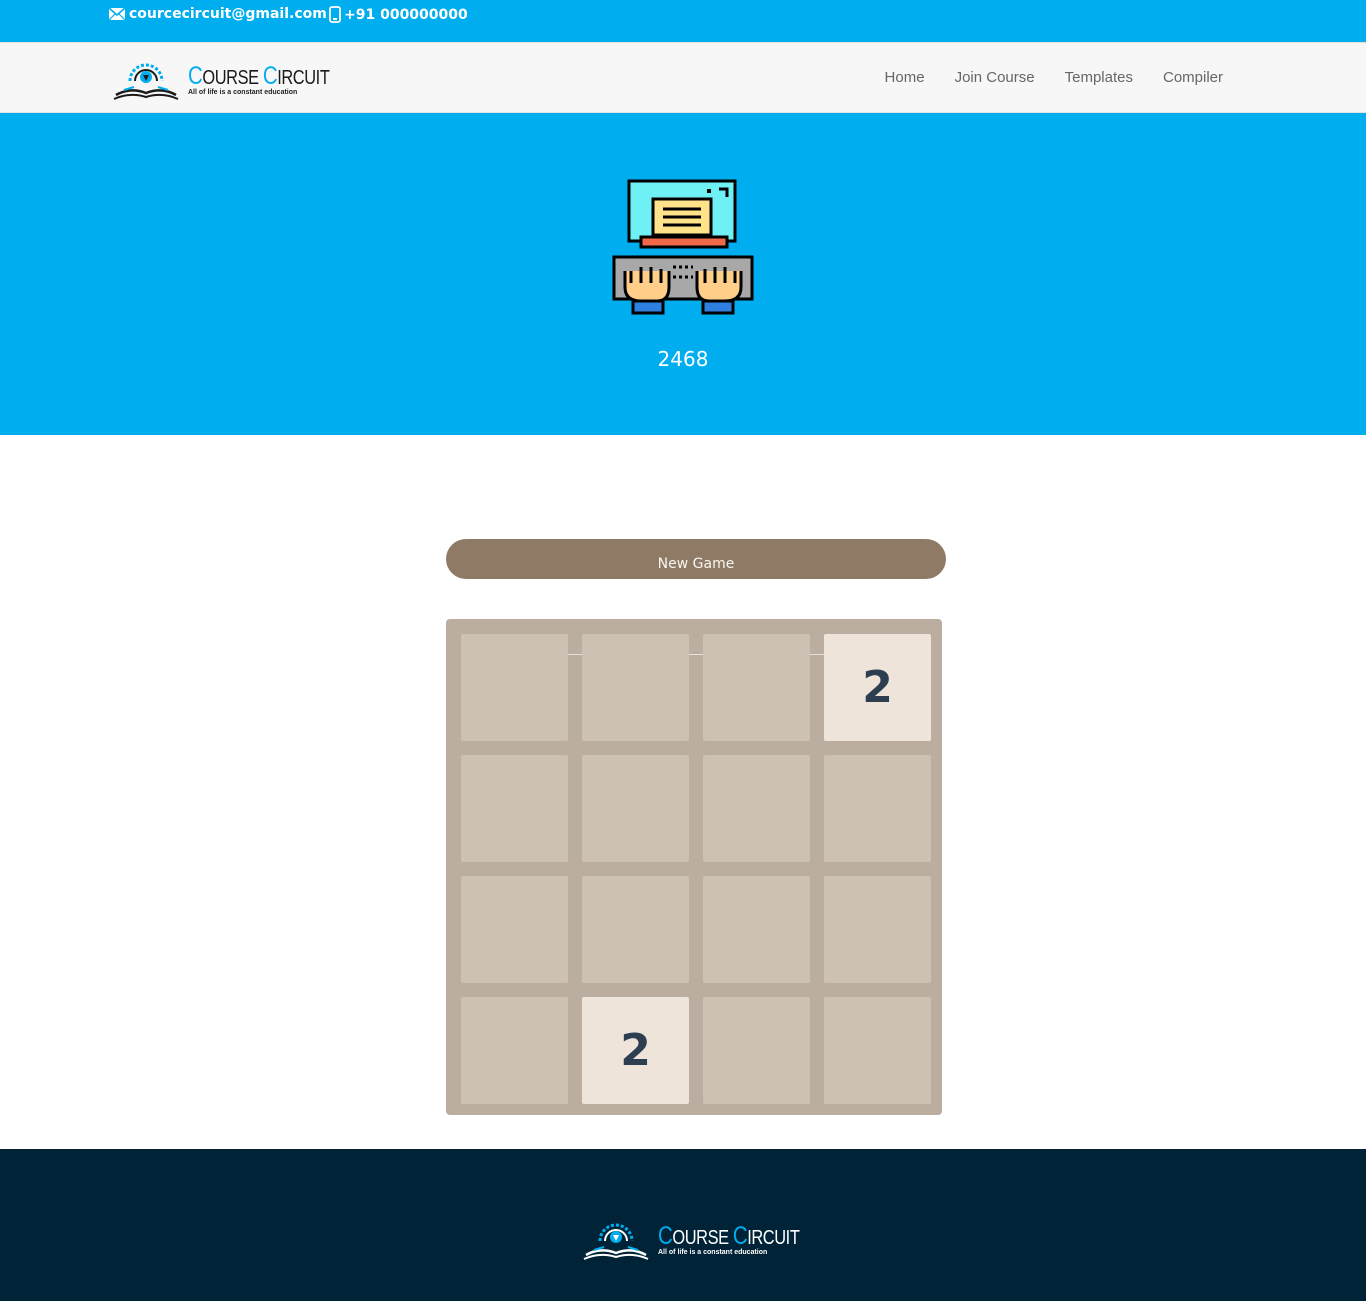  What do you see at coordinates (905, 77) in the screenshot?
I see `nav-home: Home` at bounding box center [905, 77].